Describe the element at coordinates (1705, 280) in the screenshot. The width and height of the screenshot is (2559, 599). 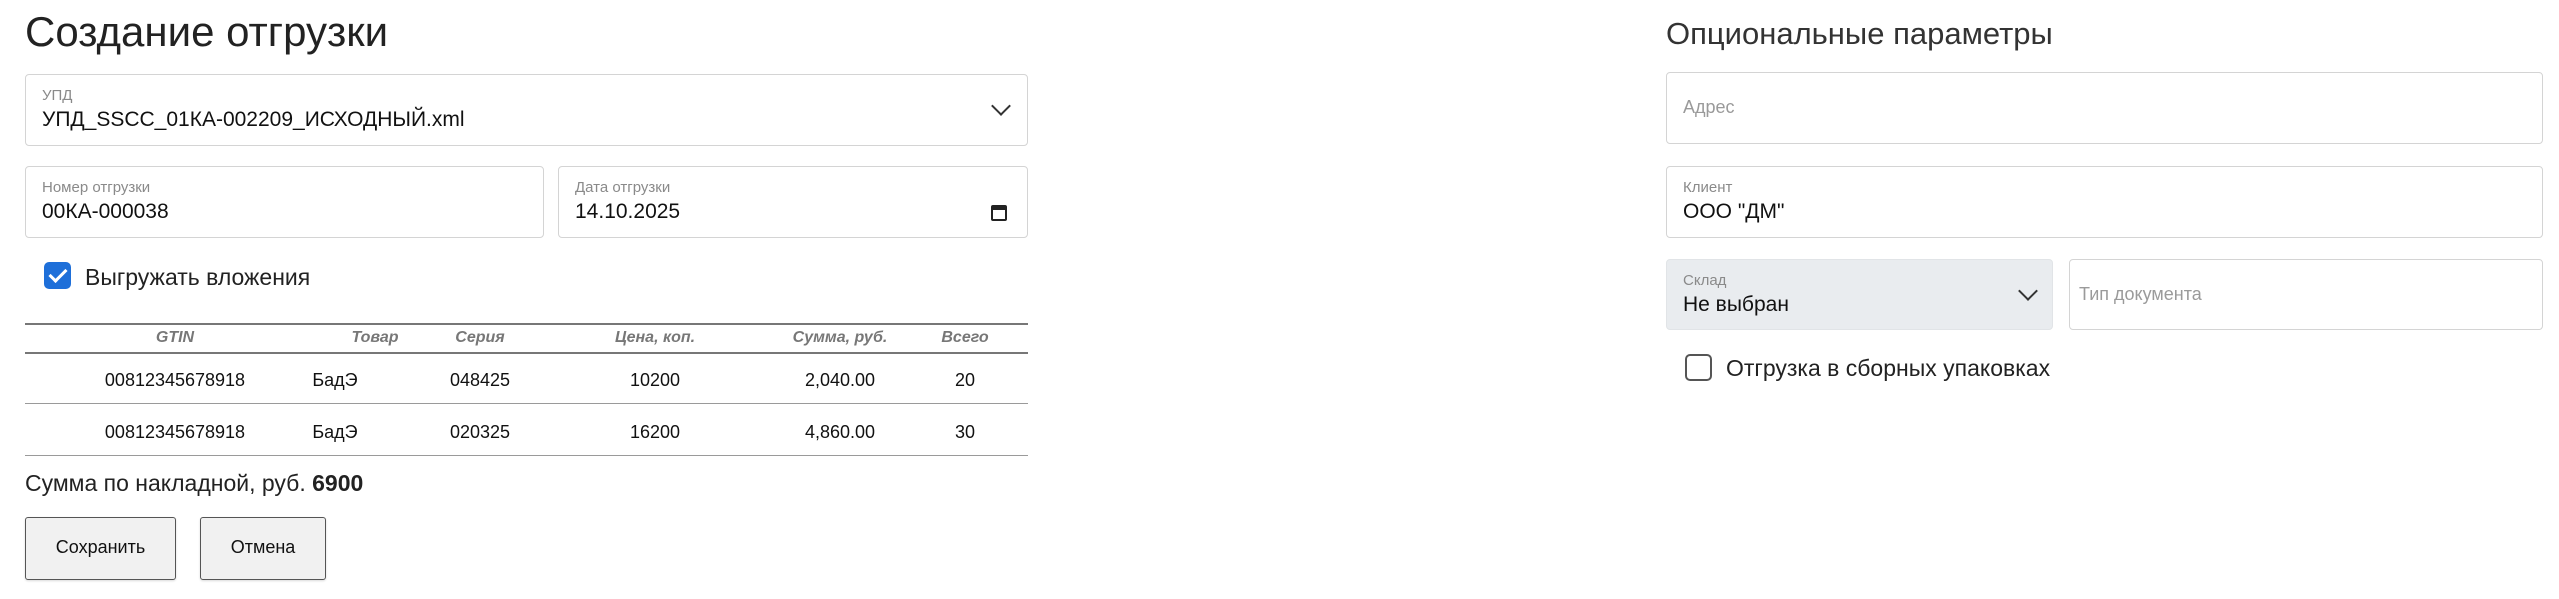
I see `warehouse-label: Склад` at that location.